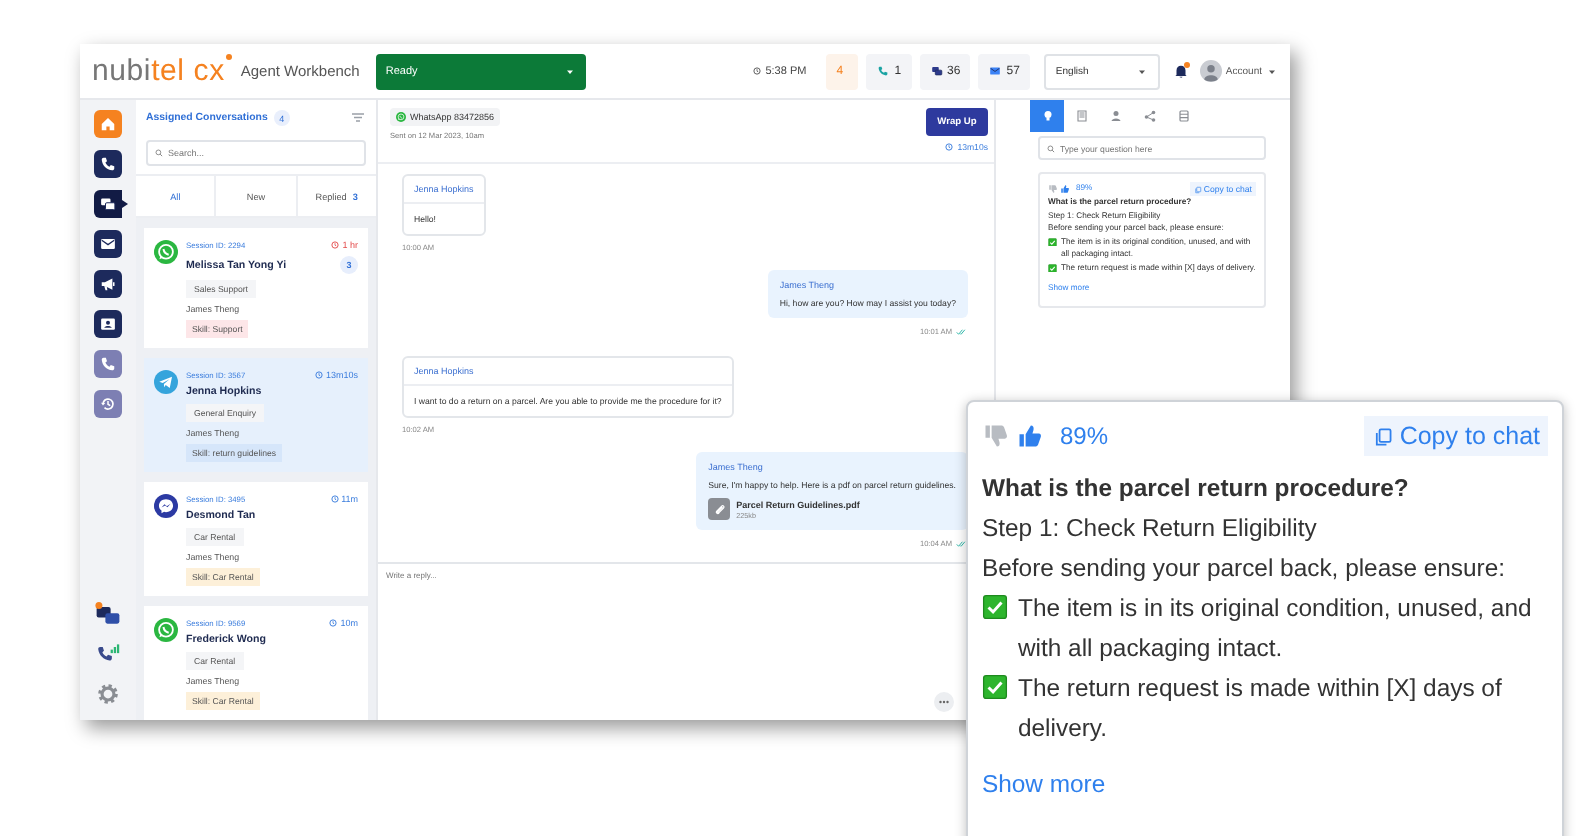 This screenshot has width=1596, height=836. Describe the element at coordinates (1276, 629) in the screenshot. I see `answer-text: The item is in its original condition, unused, and with all packaging intact.` at that location.